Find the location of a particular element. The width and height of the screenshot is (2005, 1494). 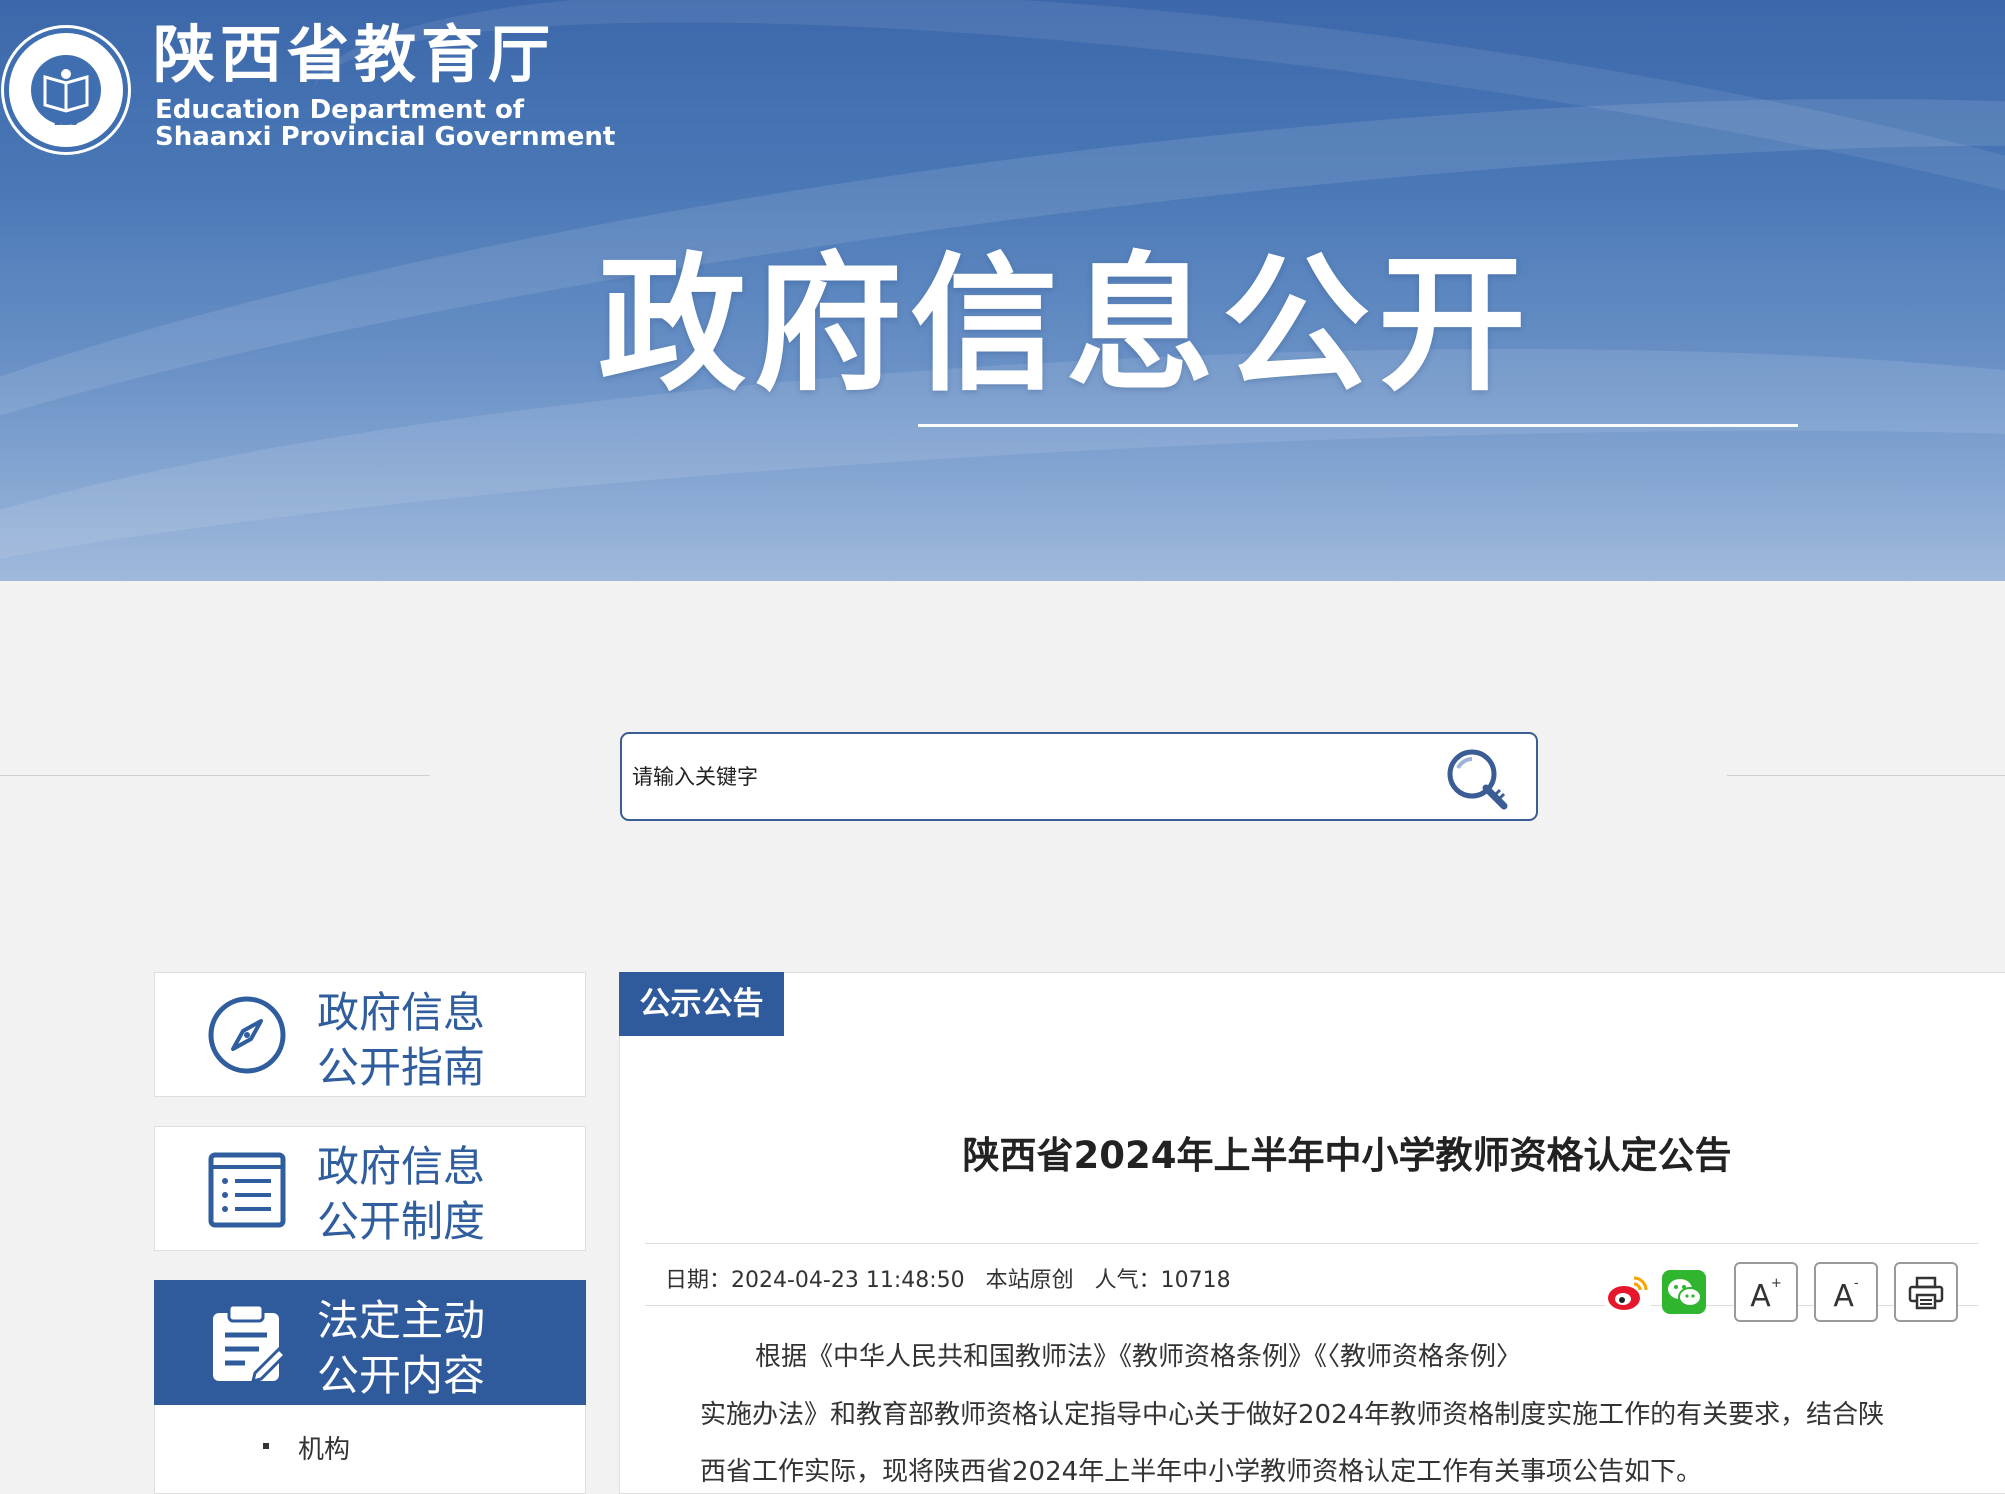

article-meta: 日期：2024-04-23 11:48:50 本站原创 人气：10718 is located at coordinates (955, 1278).